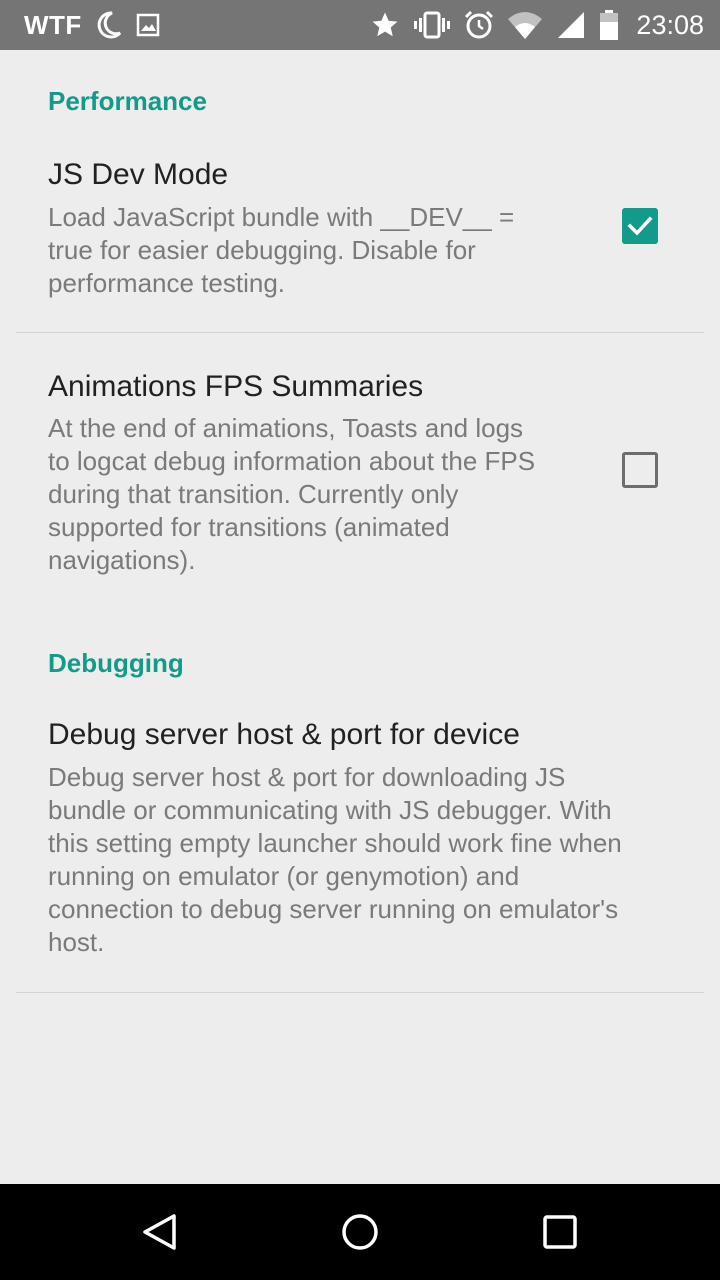 The height and width of the screenshot is (1280, 720). I want to click on summary-line: supported for transitions (animated, so click(249, 527).